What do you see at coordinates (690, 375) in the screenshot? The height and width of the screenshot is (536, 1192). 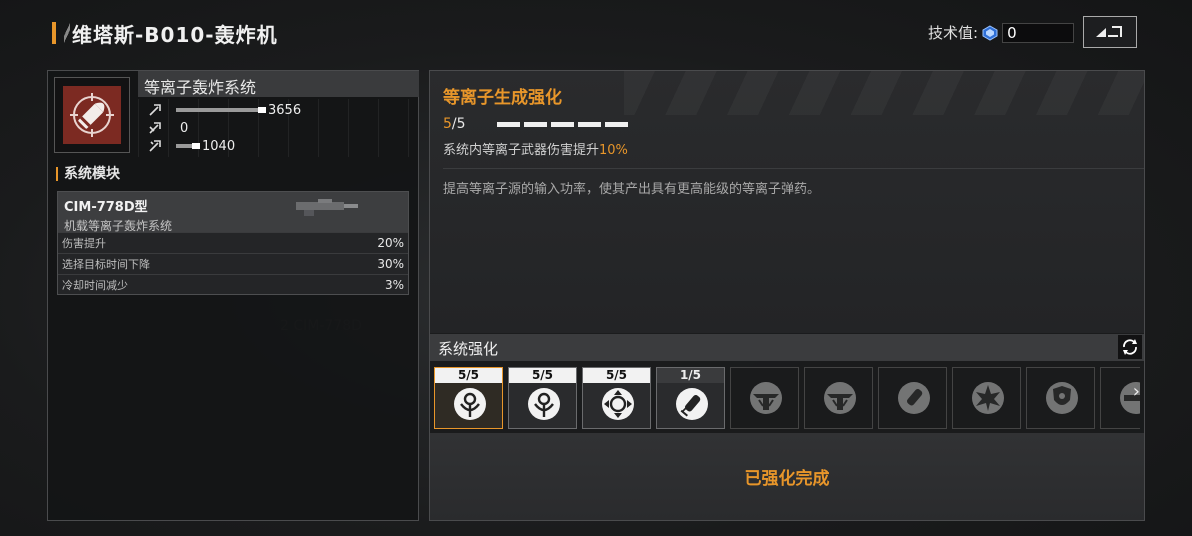 I see `slot-level: 1/5` at bounding box center [690, 375].